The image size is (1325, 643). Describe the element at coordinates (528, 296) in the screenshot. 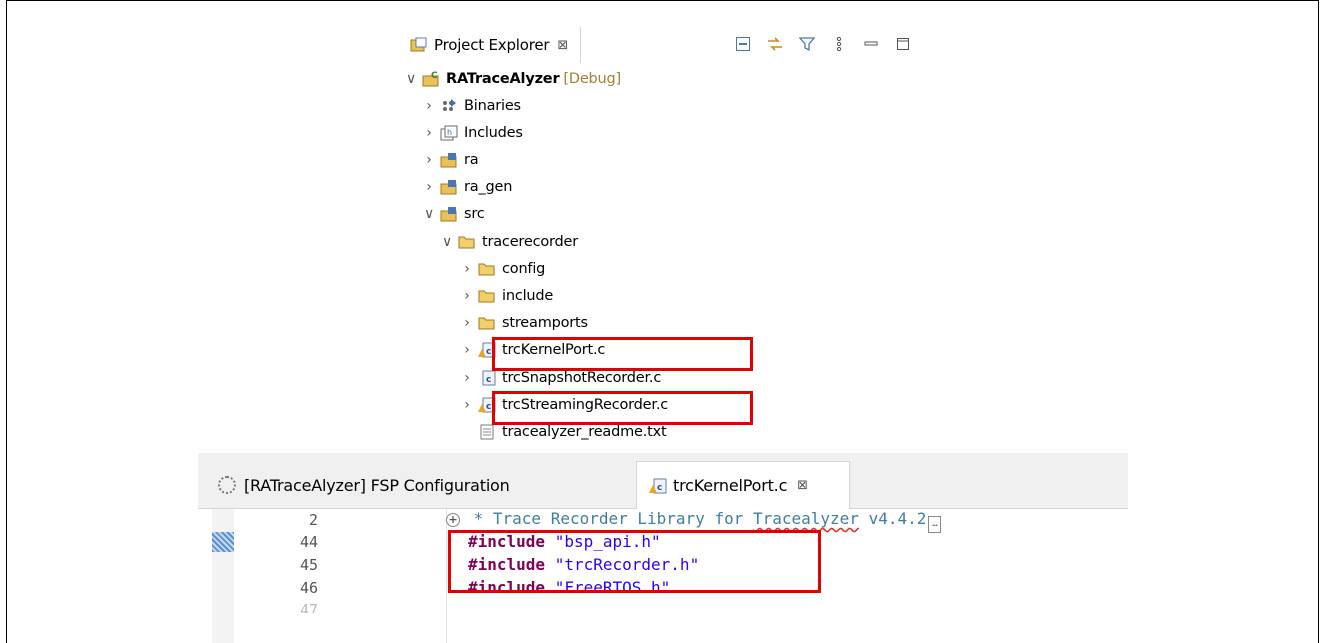

I see `tree-item-label: include` at that location.